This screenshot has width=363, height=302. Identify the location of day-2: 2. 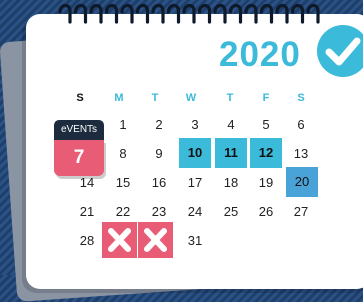
(159, 125).